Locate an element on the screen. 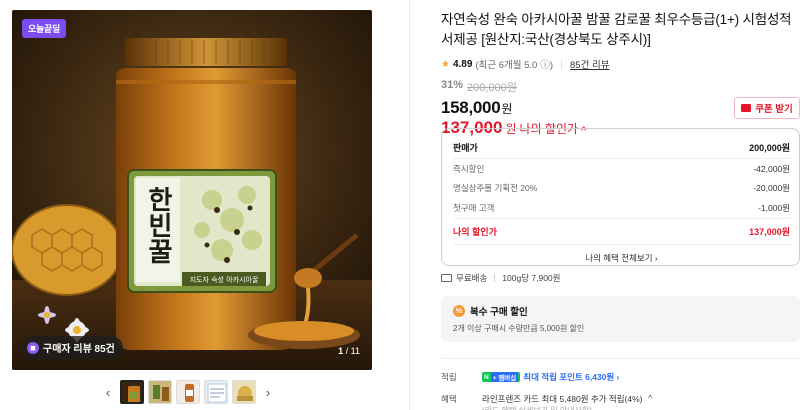  breakdown-value: 137,000원 is located at coordinates (769, 231).